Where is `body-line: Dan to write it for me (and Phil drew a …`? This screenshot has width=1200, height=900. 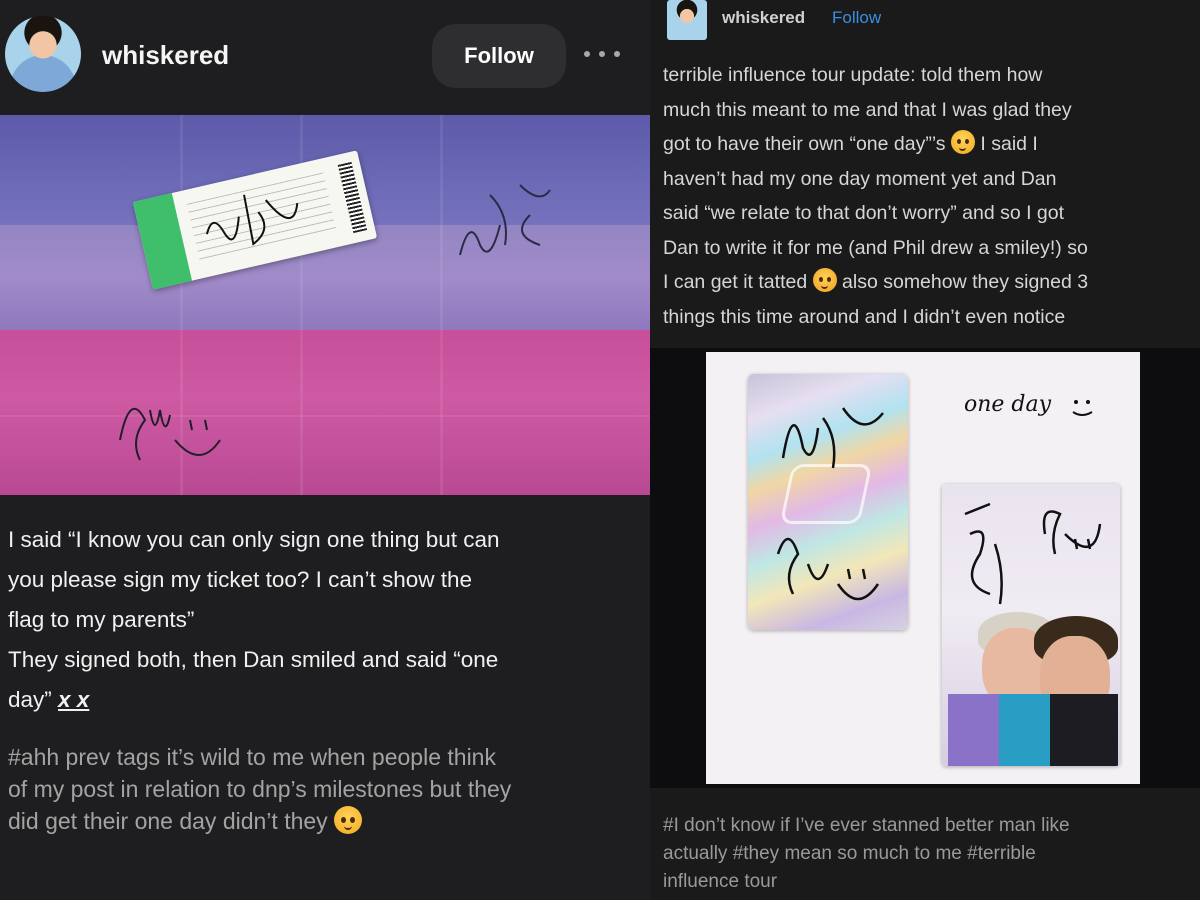 body-line: Dan to write it for me (and Phil drew a … is located at coordinates (875, 247).